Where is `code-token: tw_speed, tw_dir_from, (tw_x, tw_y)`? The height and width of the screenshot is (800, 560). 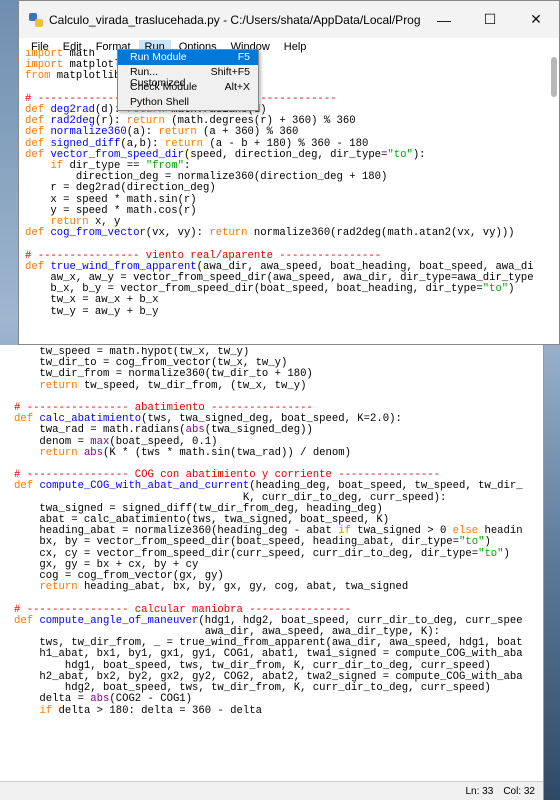 code-token: tw_speed, tw_dir_from, (tw_x, tw_y) is located at coordinates (192, 385).